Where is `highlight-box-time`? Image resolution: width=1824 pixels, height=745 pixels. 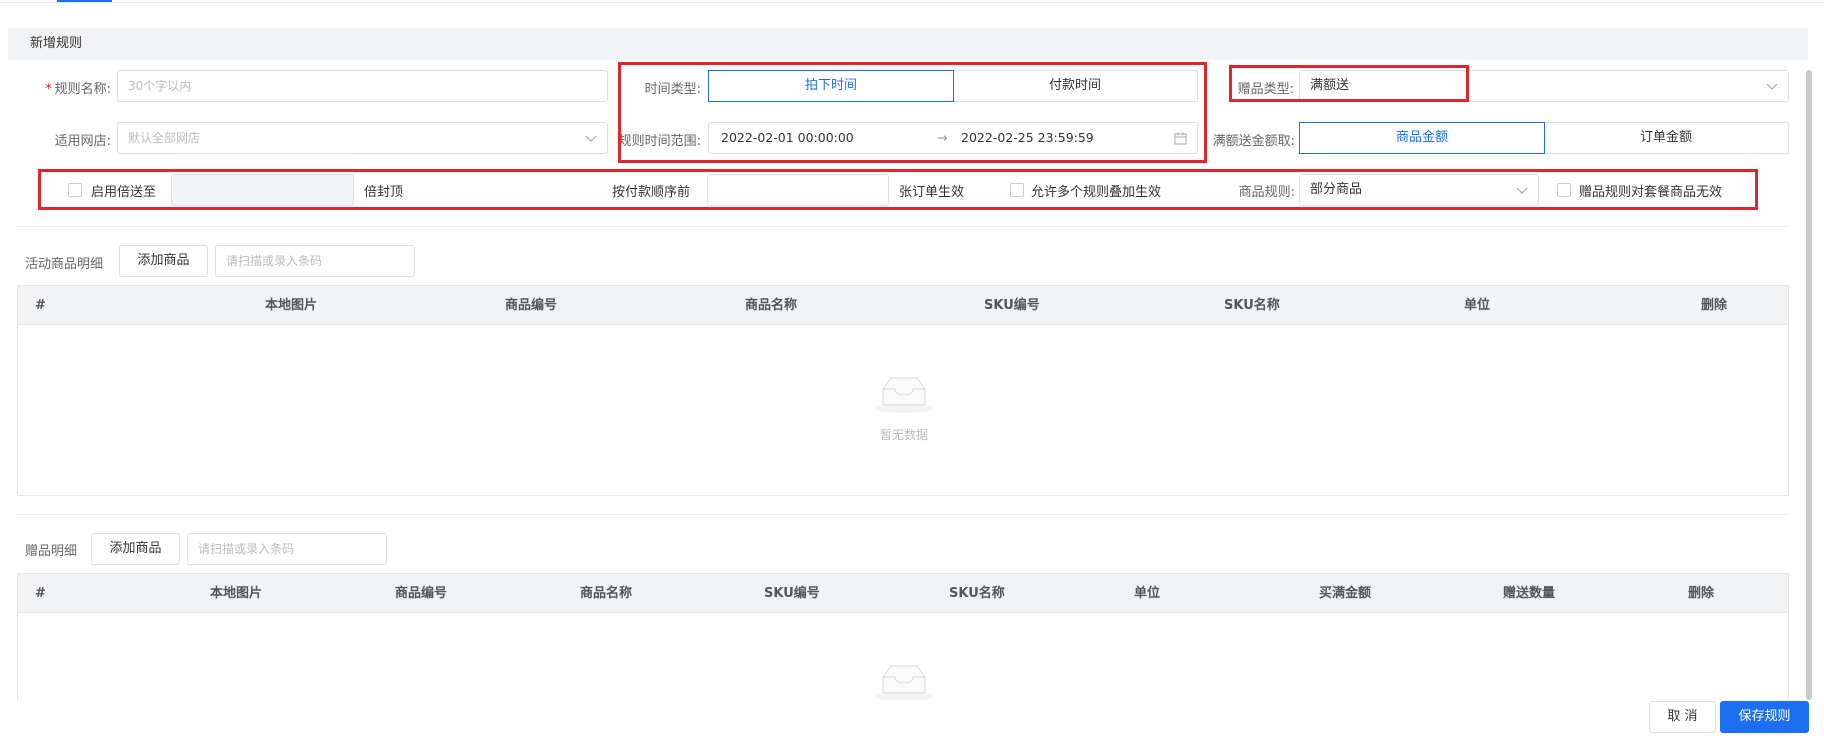 highlight-box-time is located at coordinates (912, 112).